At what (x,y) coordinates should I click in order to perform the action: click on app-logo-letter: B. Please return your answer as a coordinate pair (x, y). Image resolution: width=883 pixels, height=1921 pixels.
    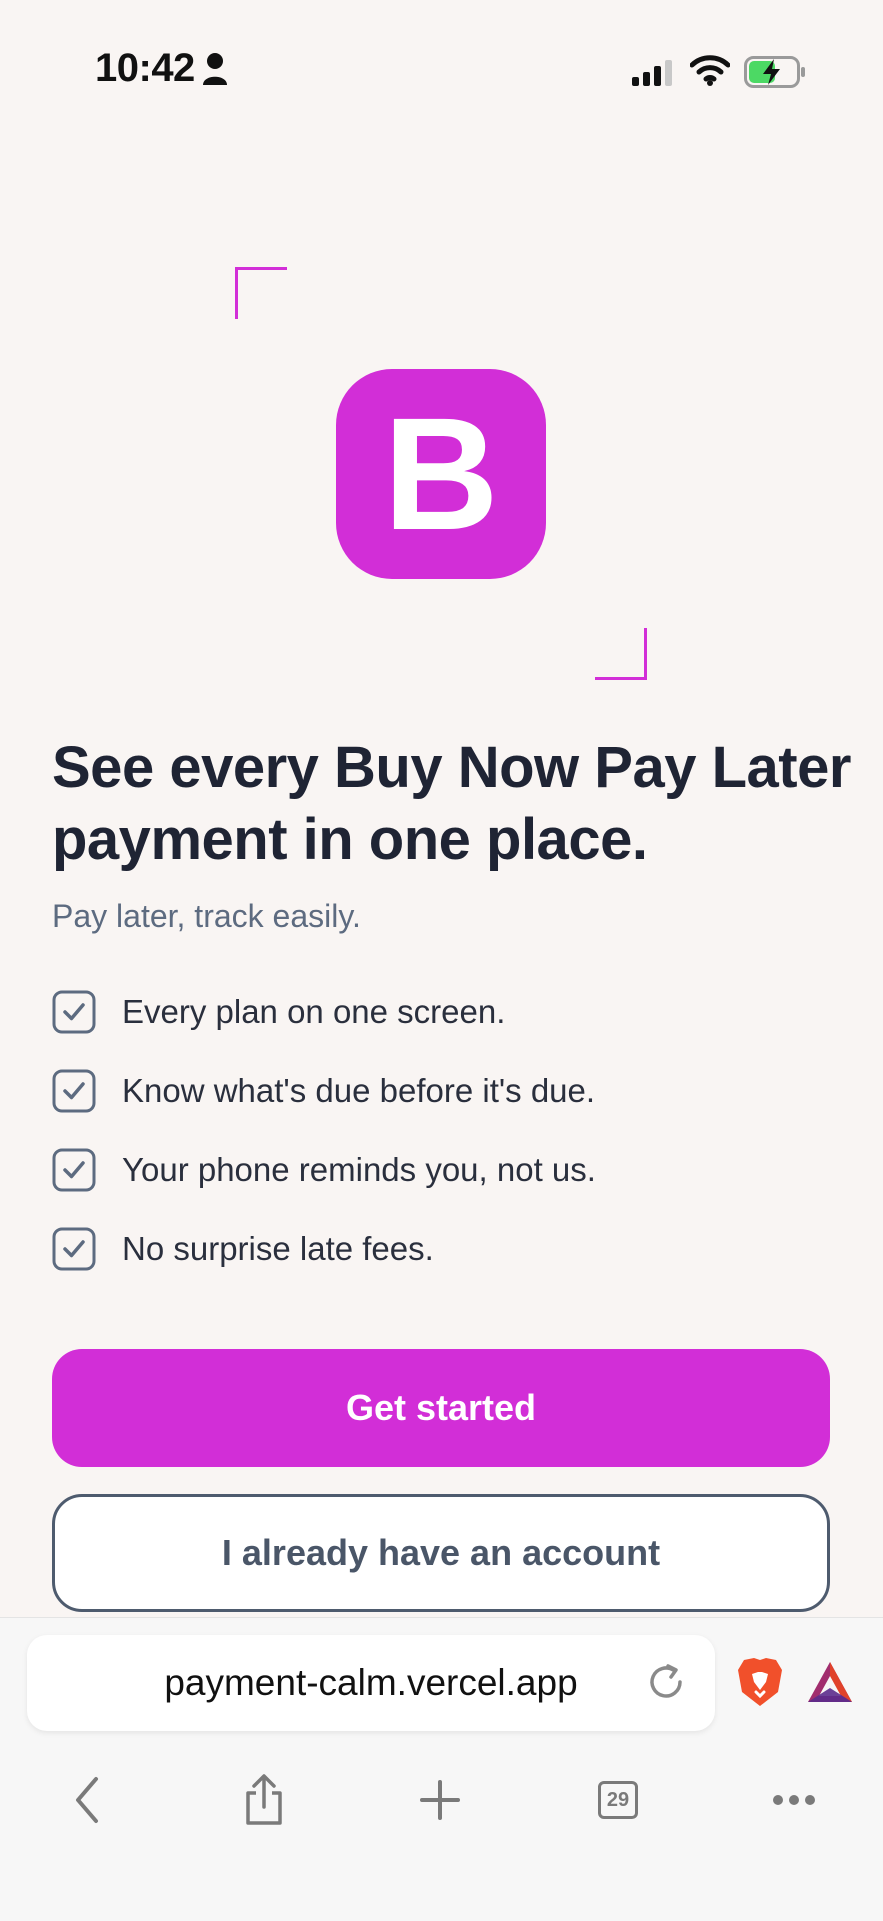
    Looking at the image, I should click on (441, 473).